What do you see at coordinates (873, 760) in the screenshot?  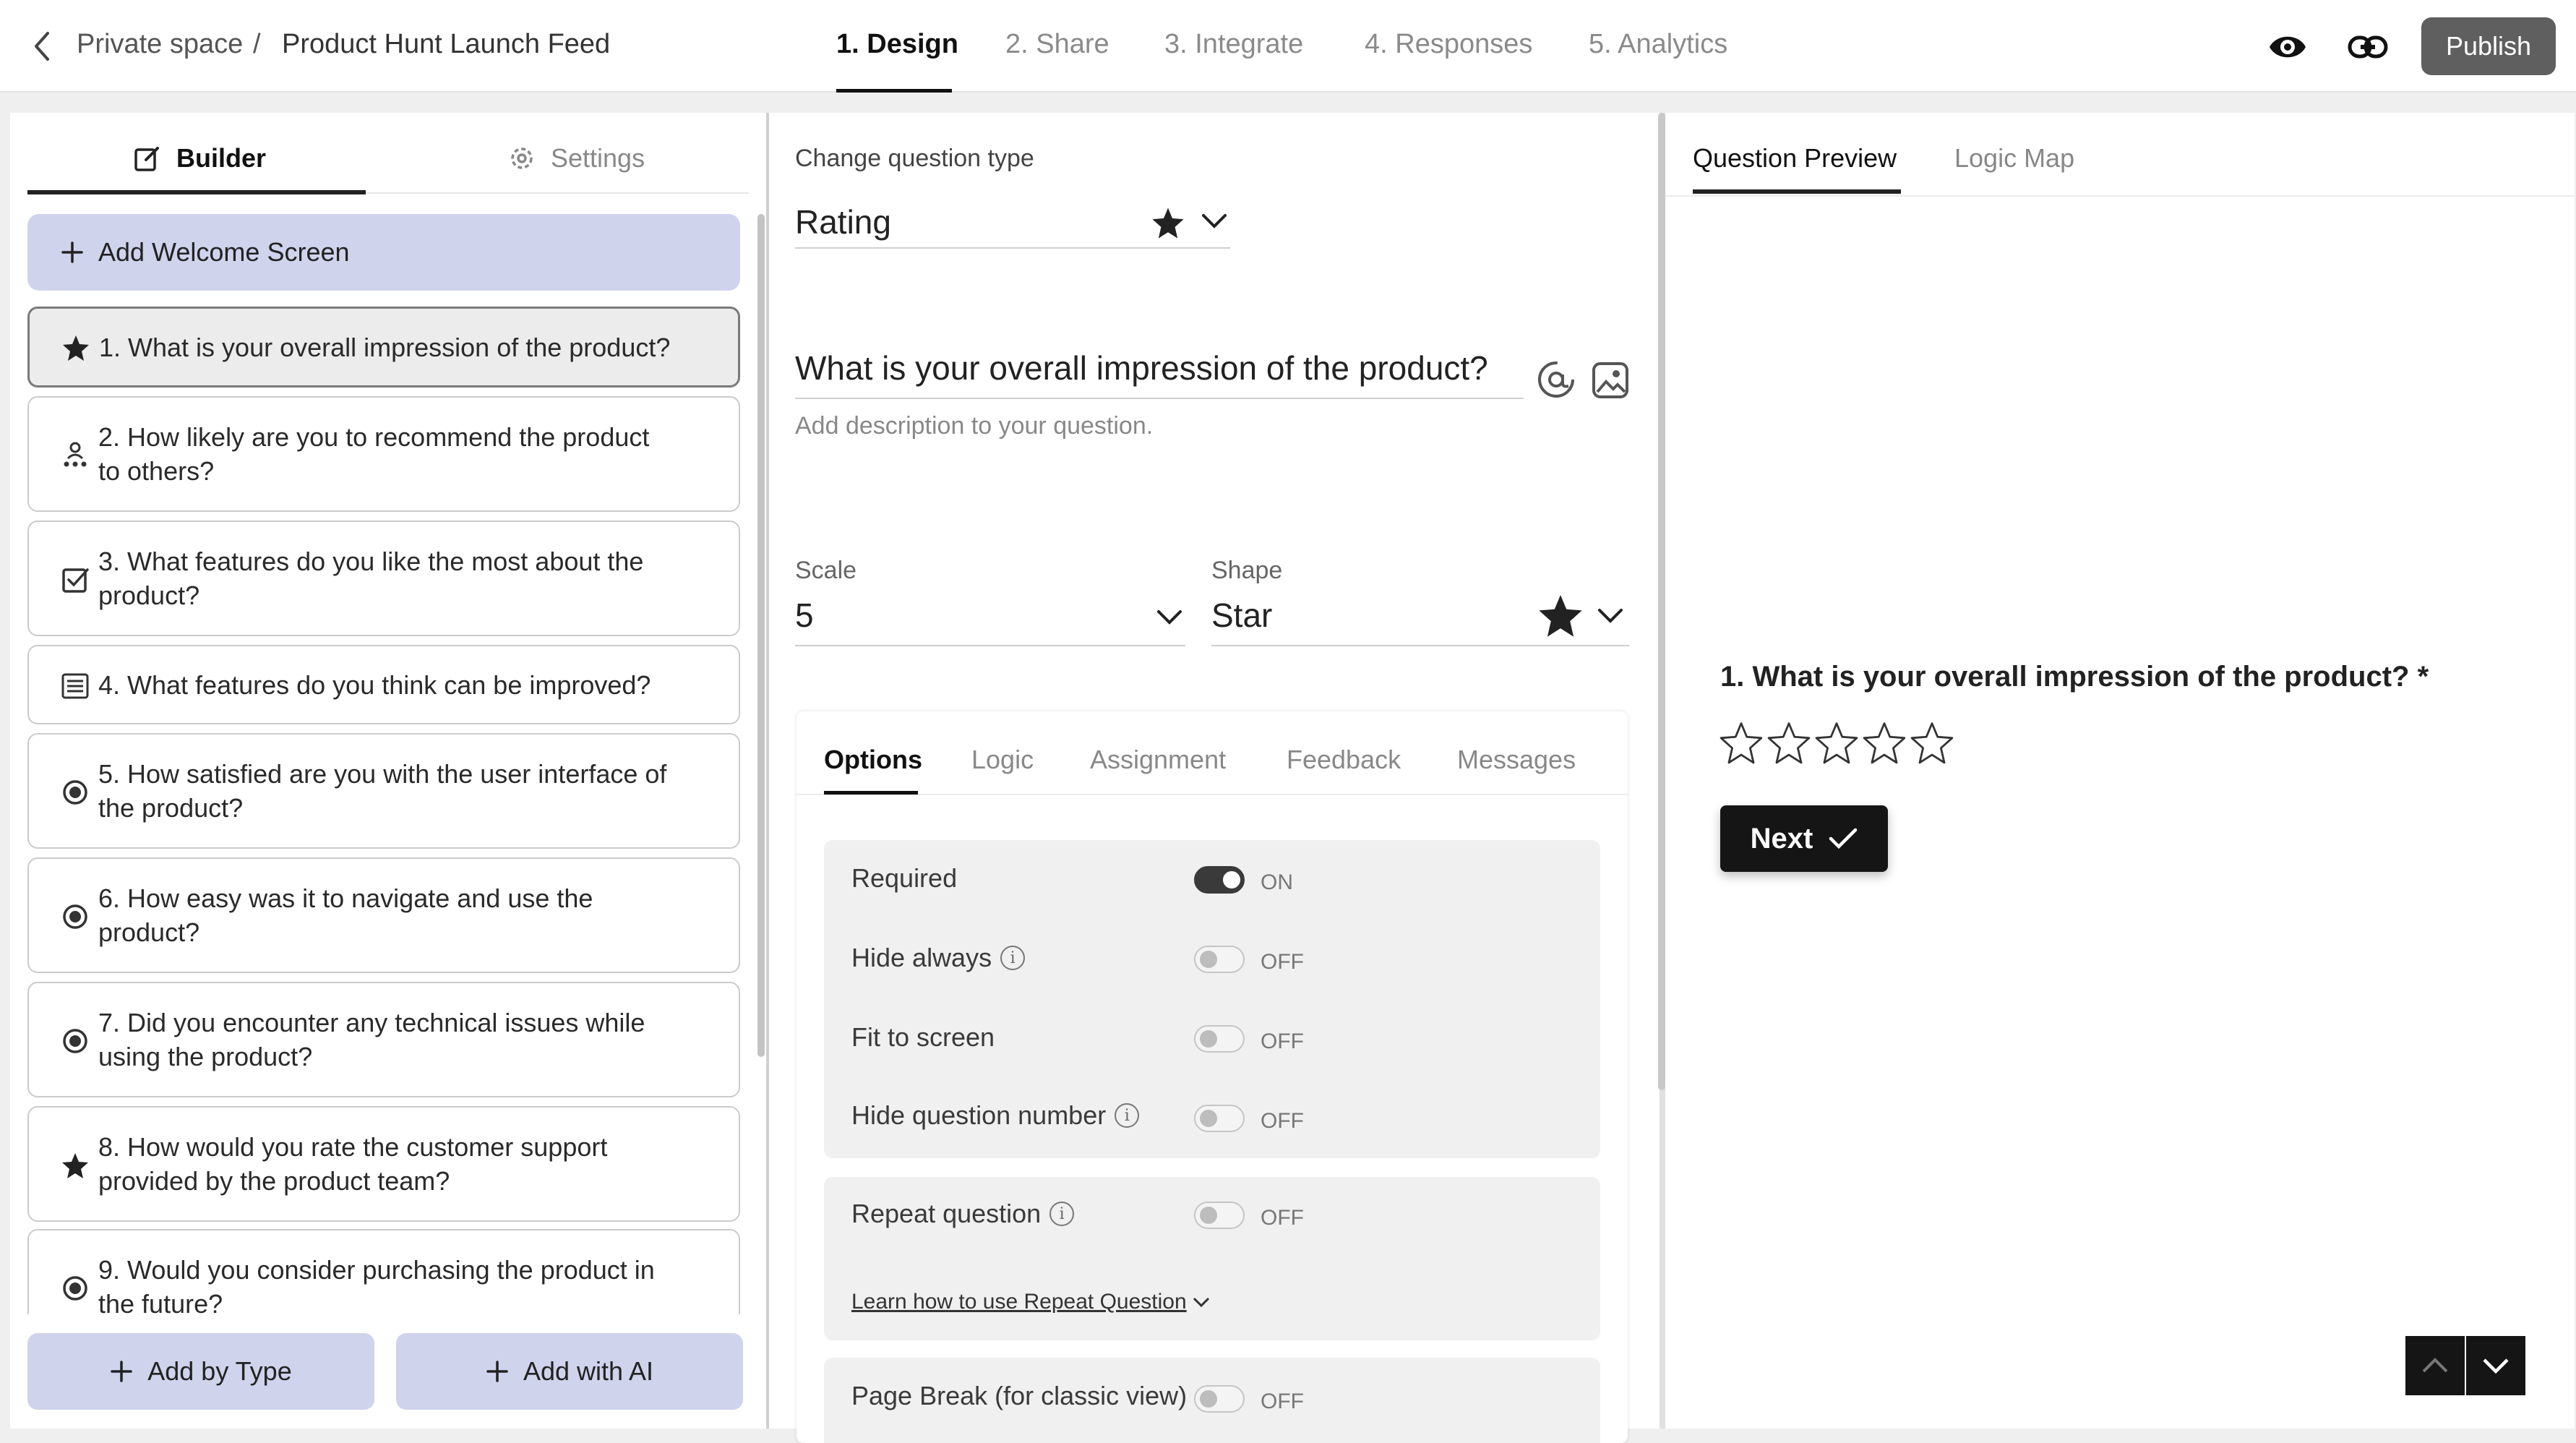 I see `tab-options: Options` at bounding box center [873, 760].